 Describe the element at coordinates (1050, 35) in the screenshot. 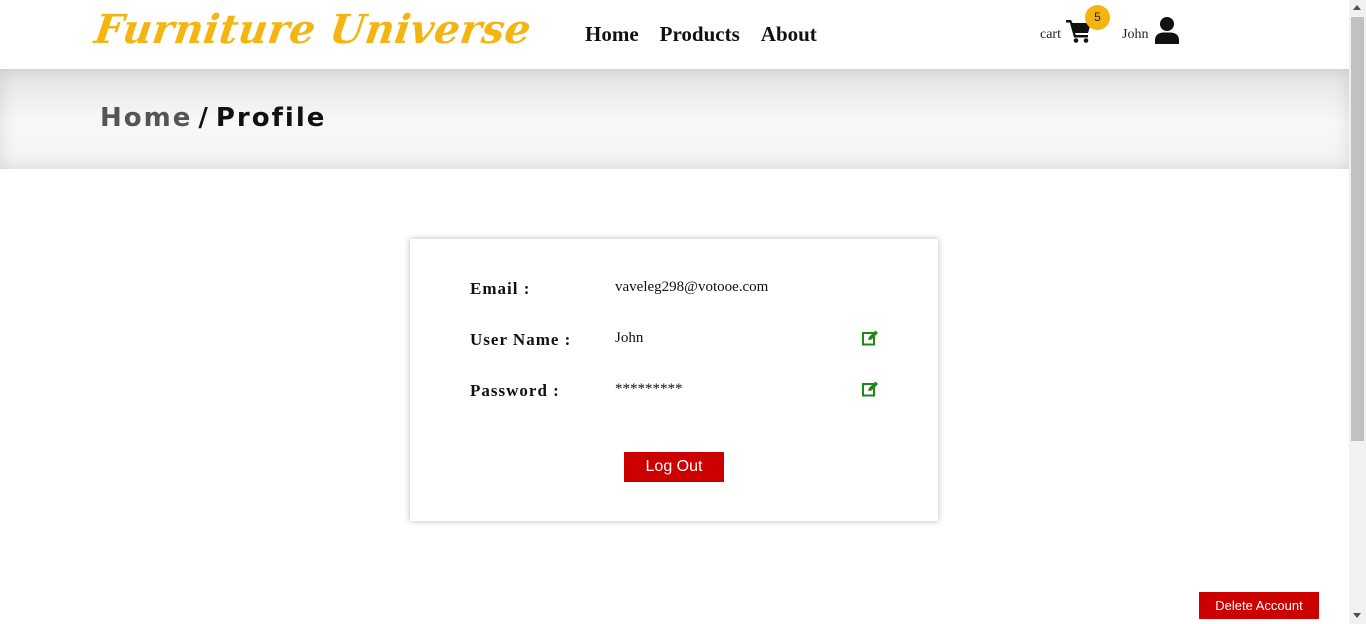

I see `cart-label: cart` at that location.